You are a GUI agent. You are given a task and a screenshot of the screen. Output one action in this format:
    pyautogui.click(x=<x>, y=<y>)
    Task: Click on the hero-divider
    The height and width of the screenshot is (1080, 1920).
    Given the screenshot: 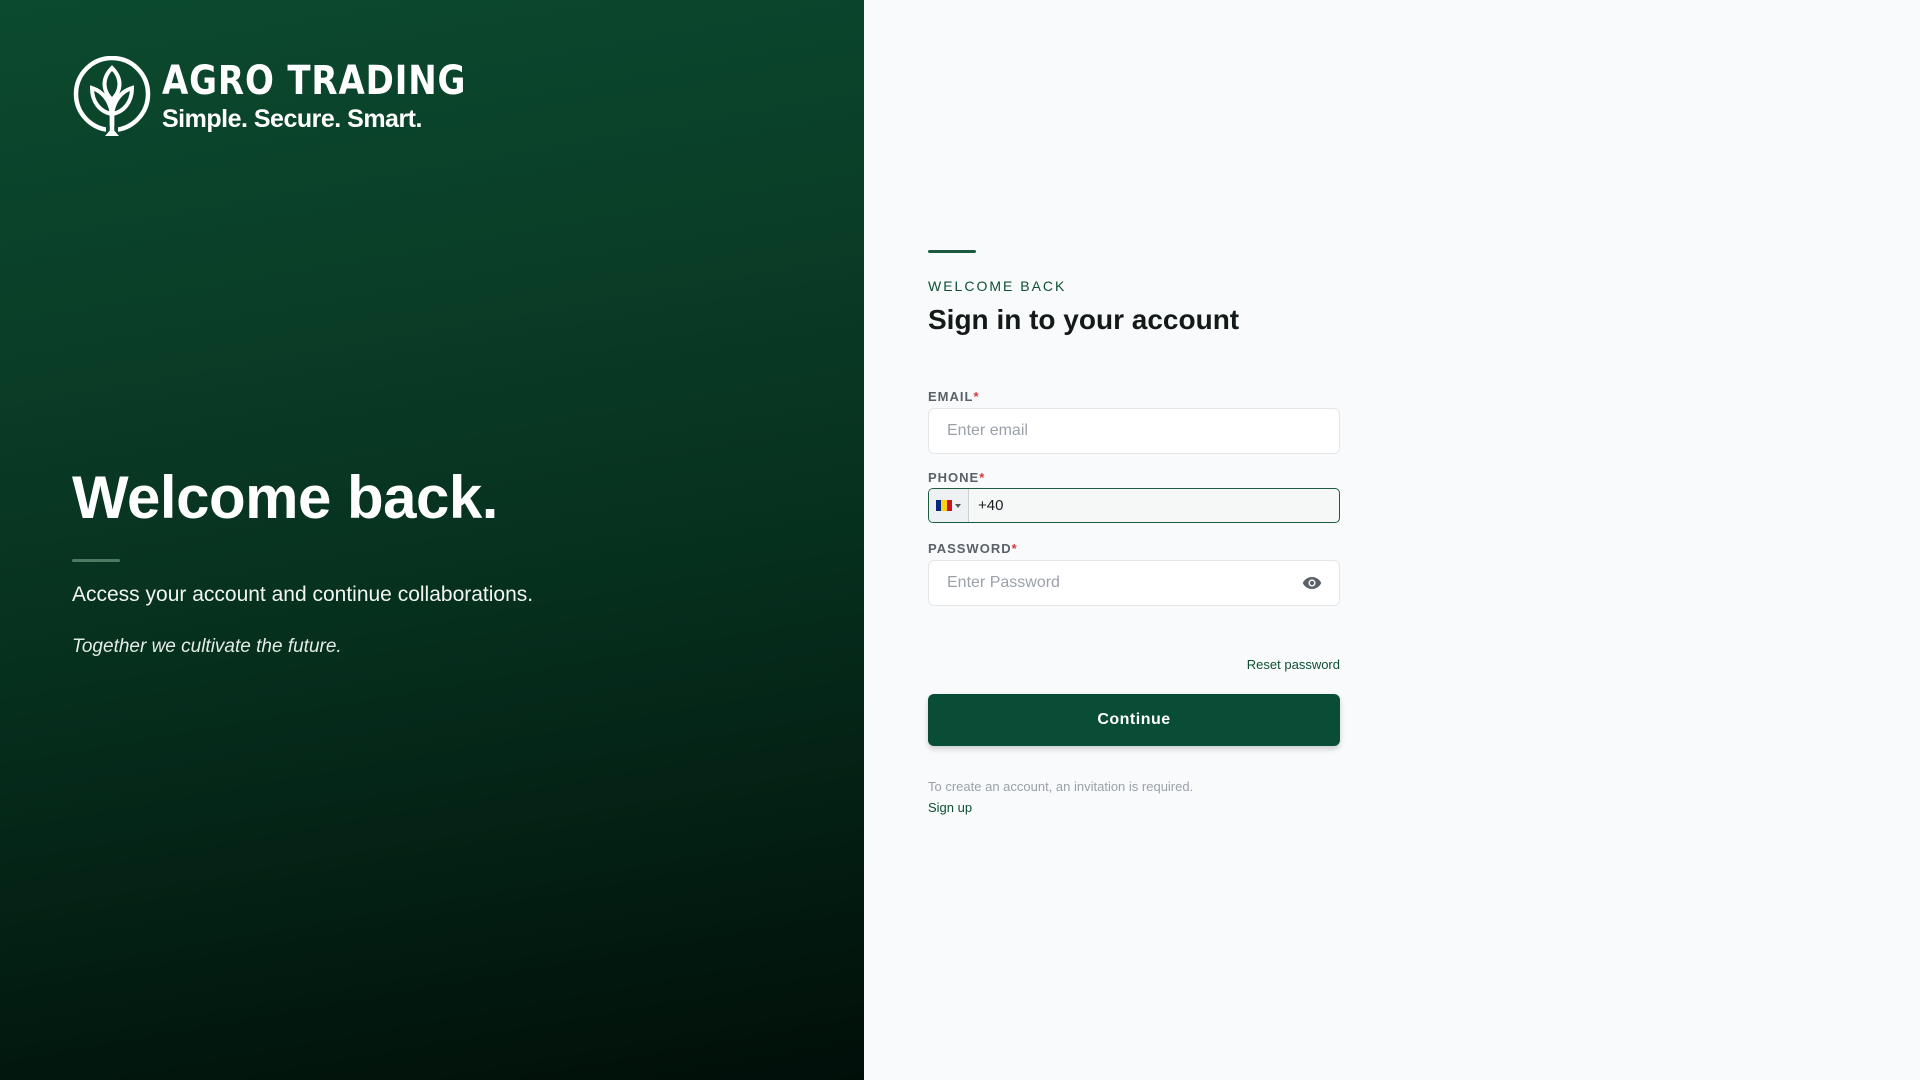 What is the action you would take?
    pyautogui.click(x=96, y=560)
    